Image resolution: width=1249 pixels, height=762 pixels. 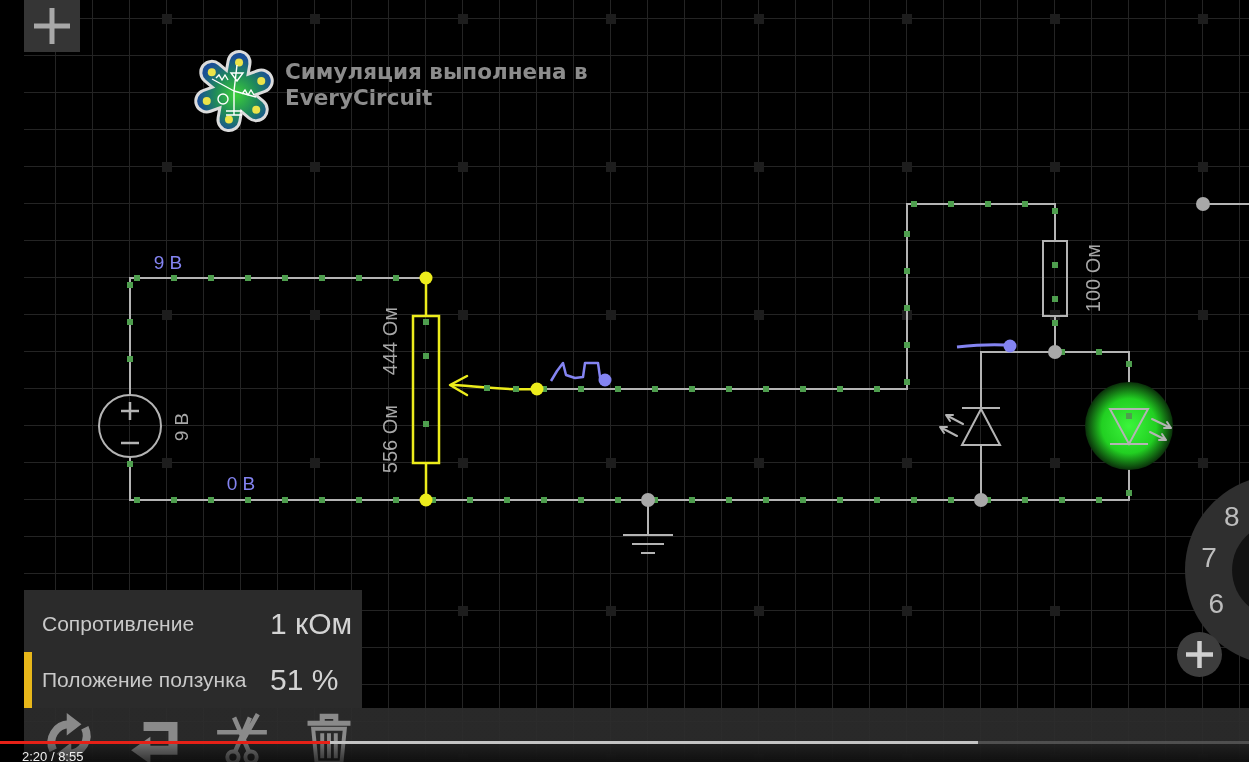 I want to click on property-label: Положение ползунка, so click(x=145, y=680).